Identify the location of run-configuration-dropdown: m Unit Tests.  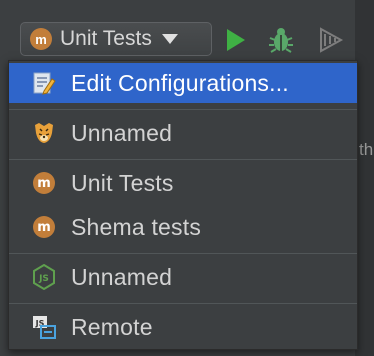
(116, 39).